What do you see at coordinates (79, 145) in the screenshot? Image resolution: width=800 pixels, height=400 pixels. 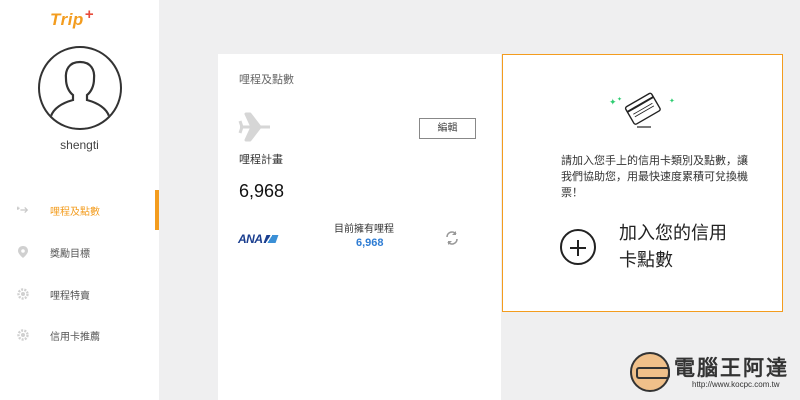 I see `username: shengti` at bounding box center [79, 145].